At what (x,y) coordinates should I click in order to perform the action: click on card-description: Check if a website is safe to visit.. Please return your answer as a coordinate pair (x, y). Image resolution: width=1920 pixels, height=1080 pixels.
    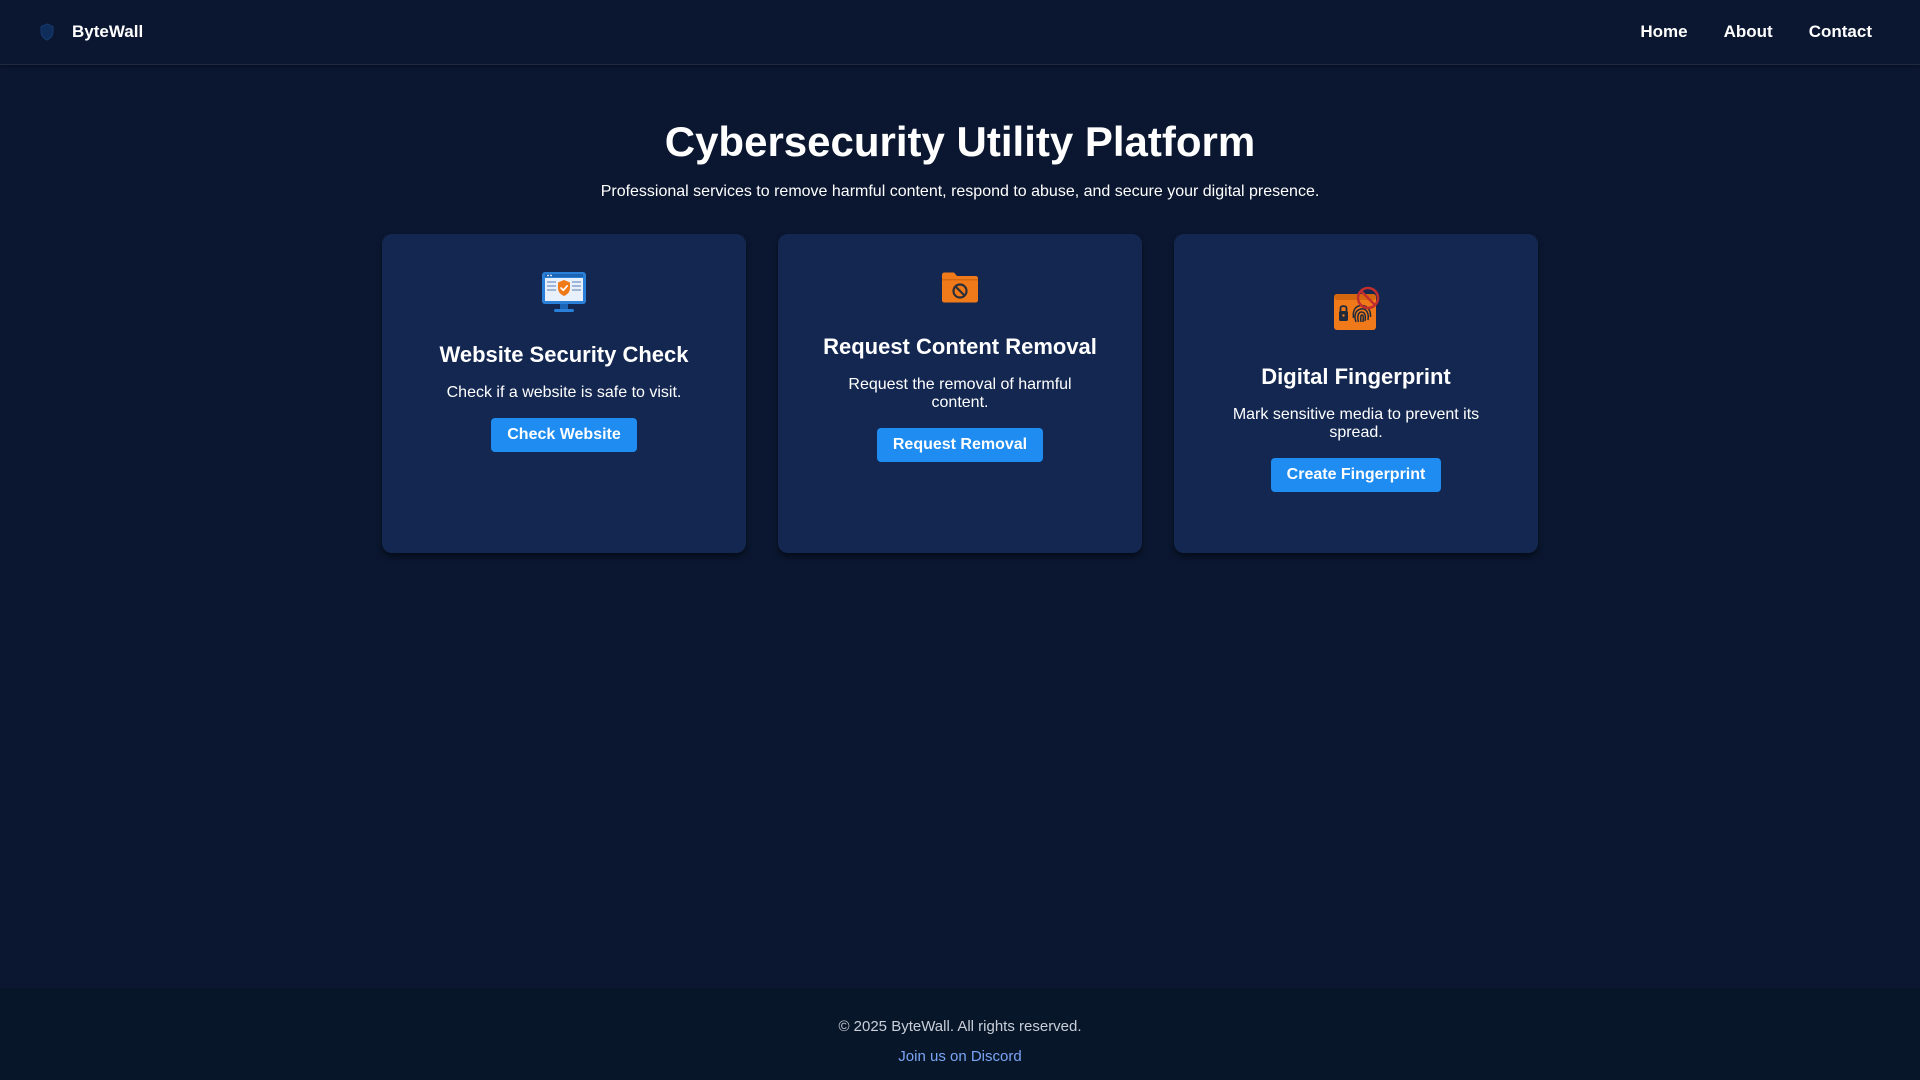
    Looking at the image, I should click on (564, 392).